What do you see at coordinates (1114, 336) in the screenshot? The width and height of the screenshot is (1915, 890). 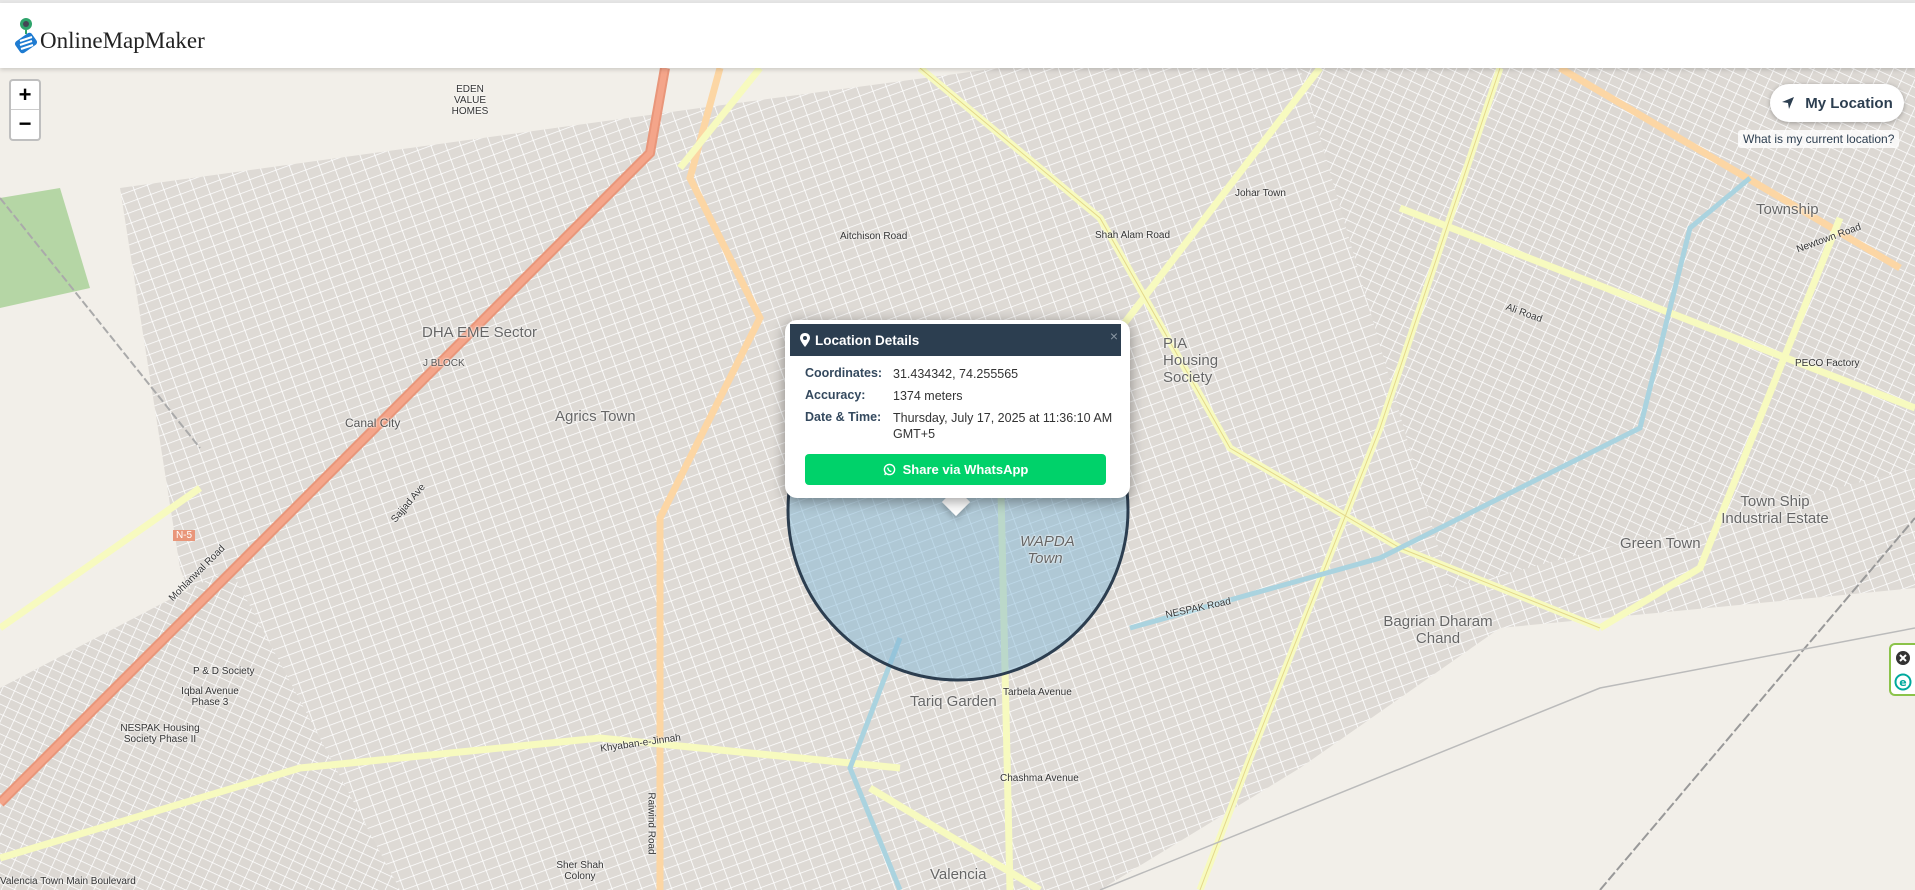 I see `close-icon: ×` at bounding box center [1114, 336].